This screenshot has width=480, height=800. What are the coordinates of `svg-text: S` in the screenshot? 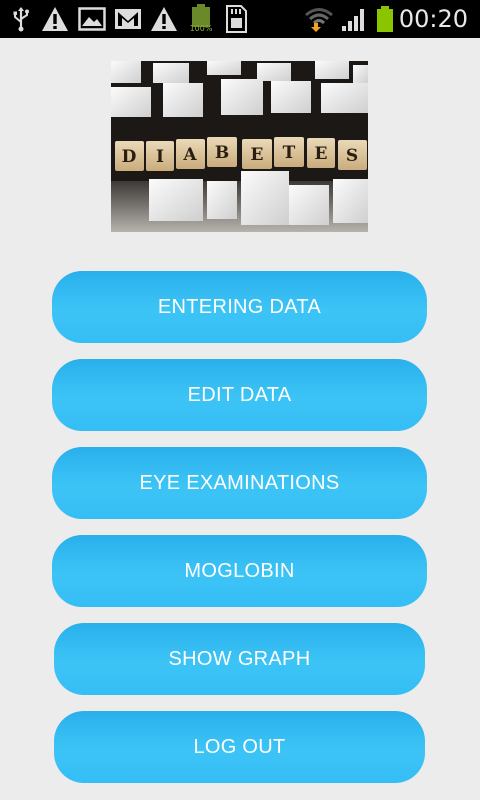 It's located at (352, 156).